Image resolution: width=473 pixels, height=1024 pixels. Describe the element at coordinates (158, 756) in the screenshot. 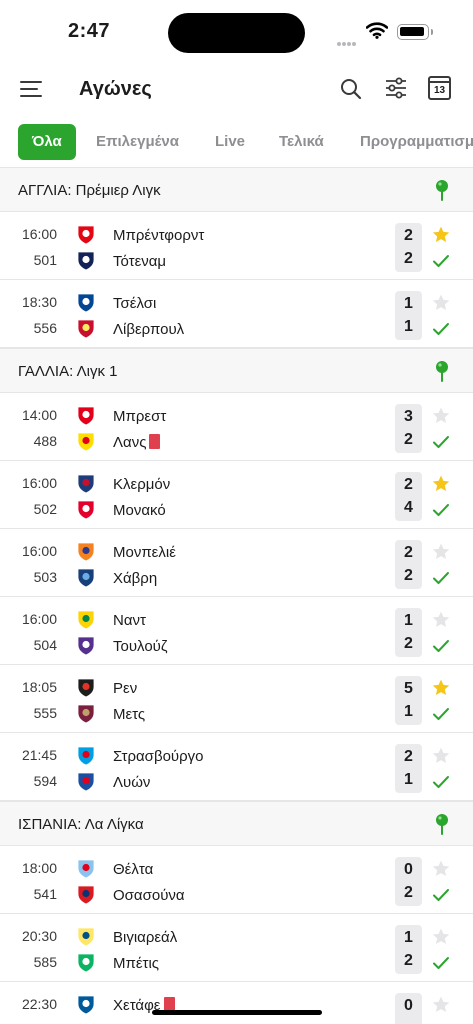

I see `home-team-name: Στρασβούργο` at that location.